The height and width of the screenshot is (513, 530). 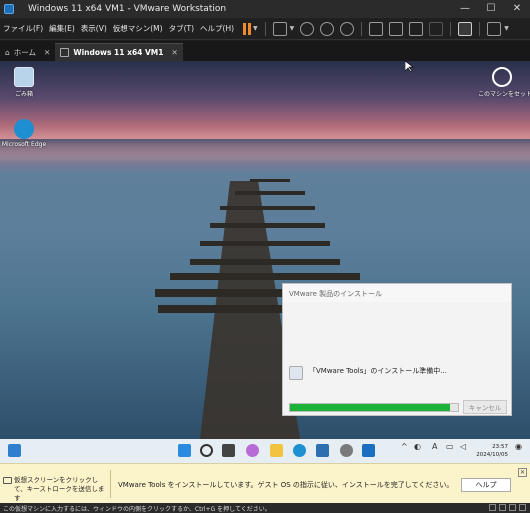 I want to click on desktop-icon-edge: Microsoft Edge, so click(x=24, y=133).